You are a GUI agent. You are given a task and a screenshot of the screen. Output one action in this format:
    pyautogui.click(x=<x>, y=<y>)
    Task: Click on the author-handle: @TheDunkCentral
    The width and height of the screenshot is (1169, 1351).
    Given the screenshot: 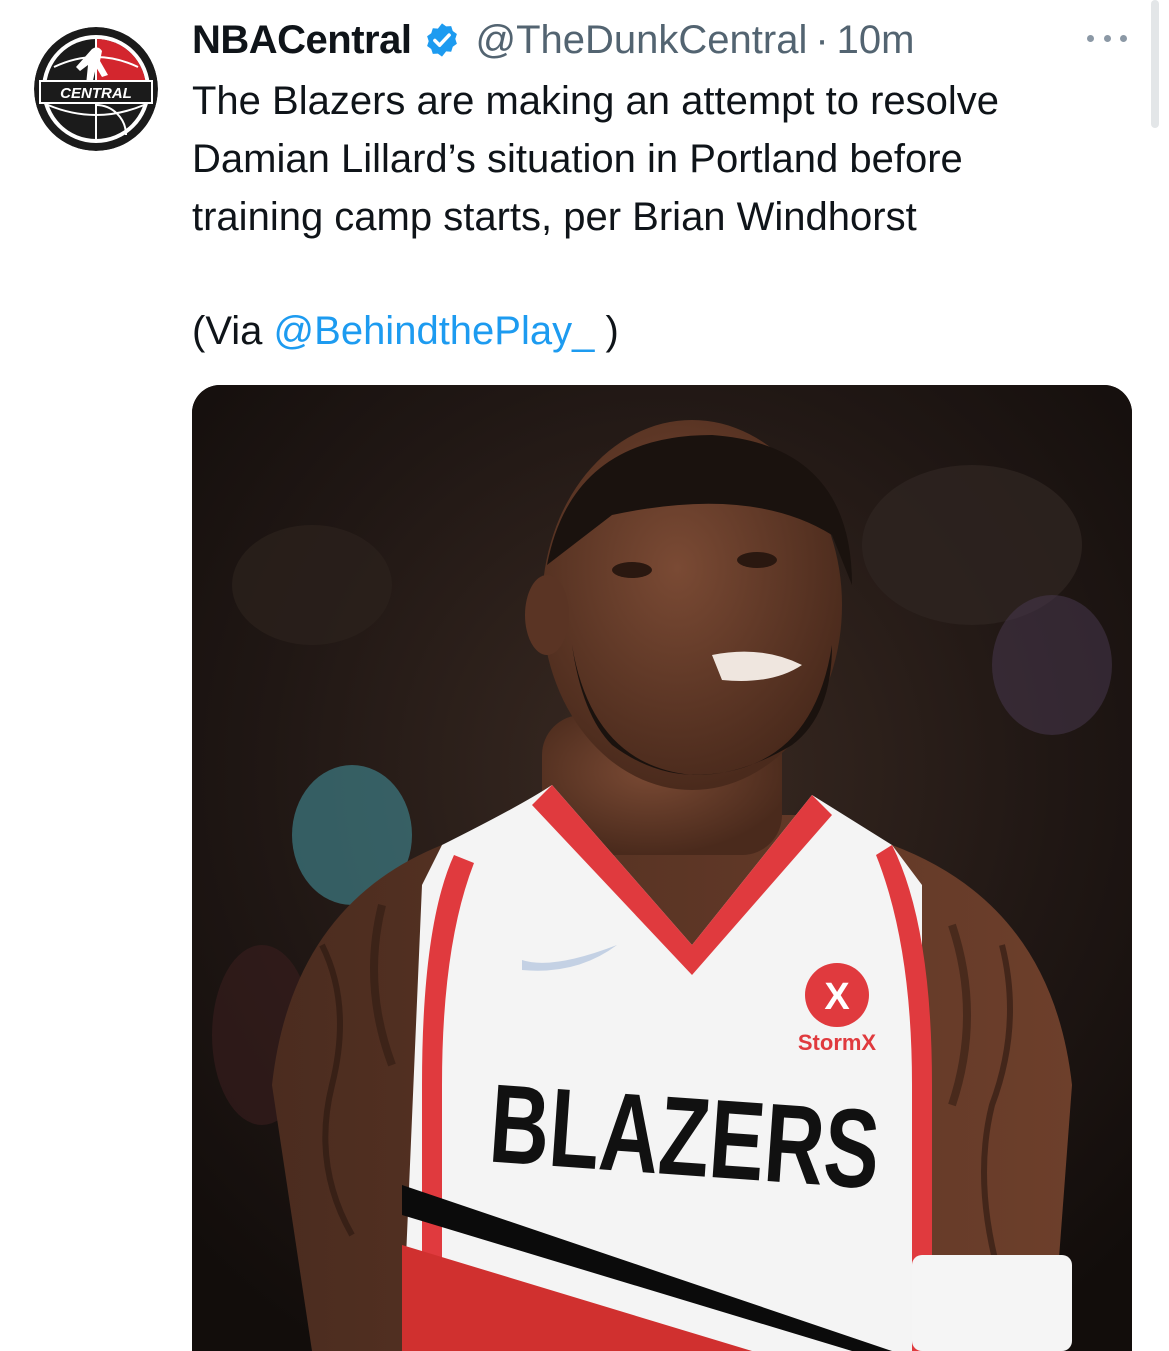 What is the action you would take?
    pyautogui.click(x=641, y=40)
    